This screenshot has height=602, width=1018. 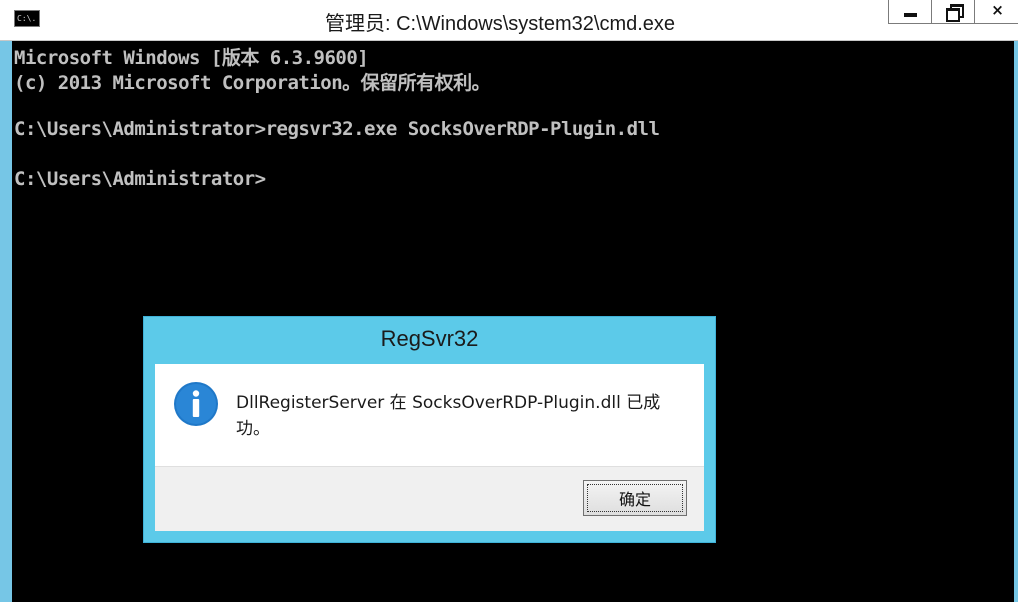 What do you see at coordinates (429, 338) in the screenshot?
I see `dialog-title: RegSvr32` at bounding box center [429, 338].